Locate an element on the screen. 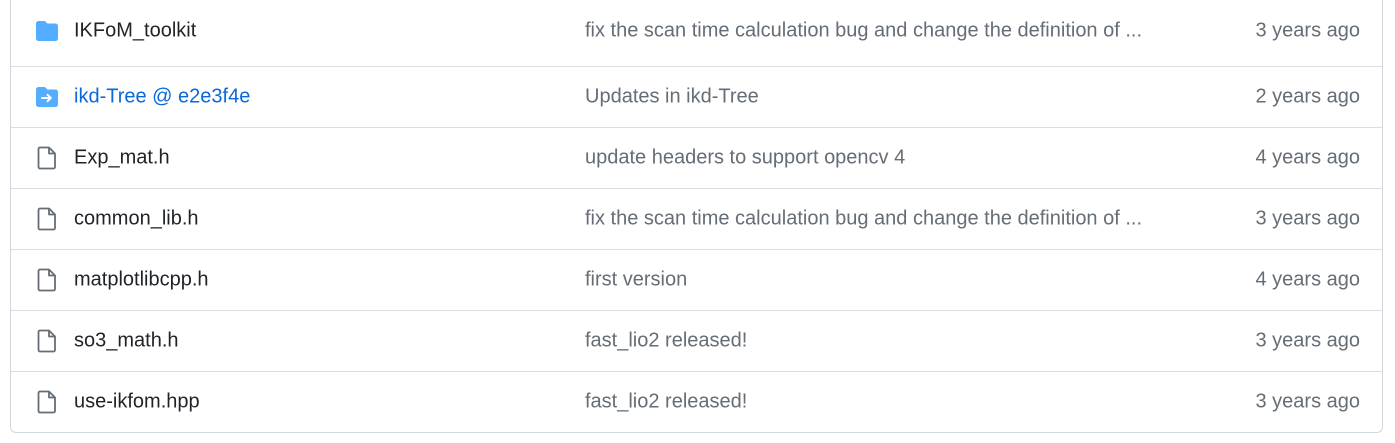 This screenshot has width=1395, height=443. folder-icon is located at coordinates (47, 31).